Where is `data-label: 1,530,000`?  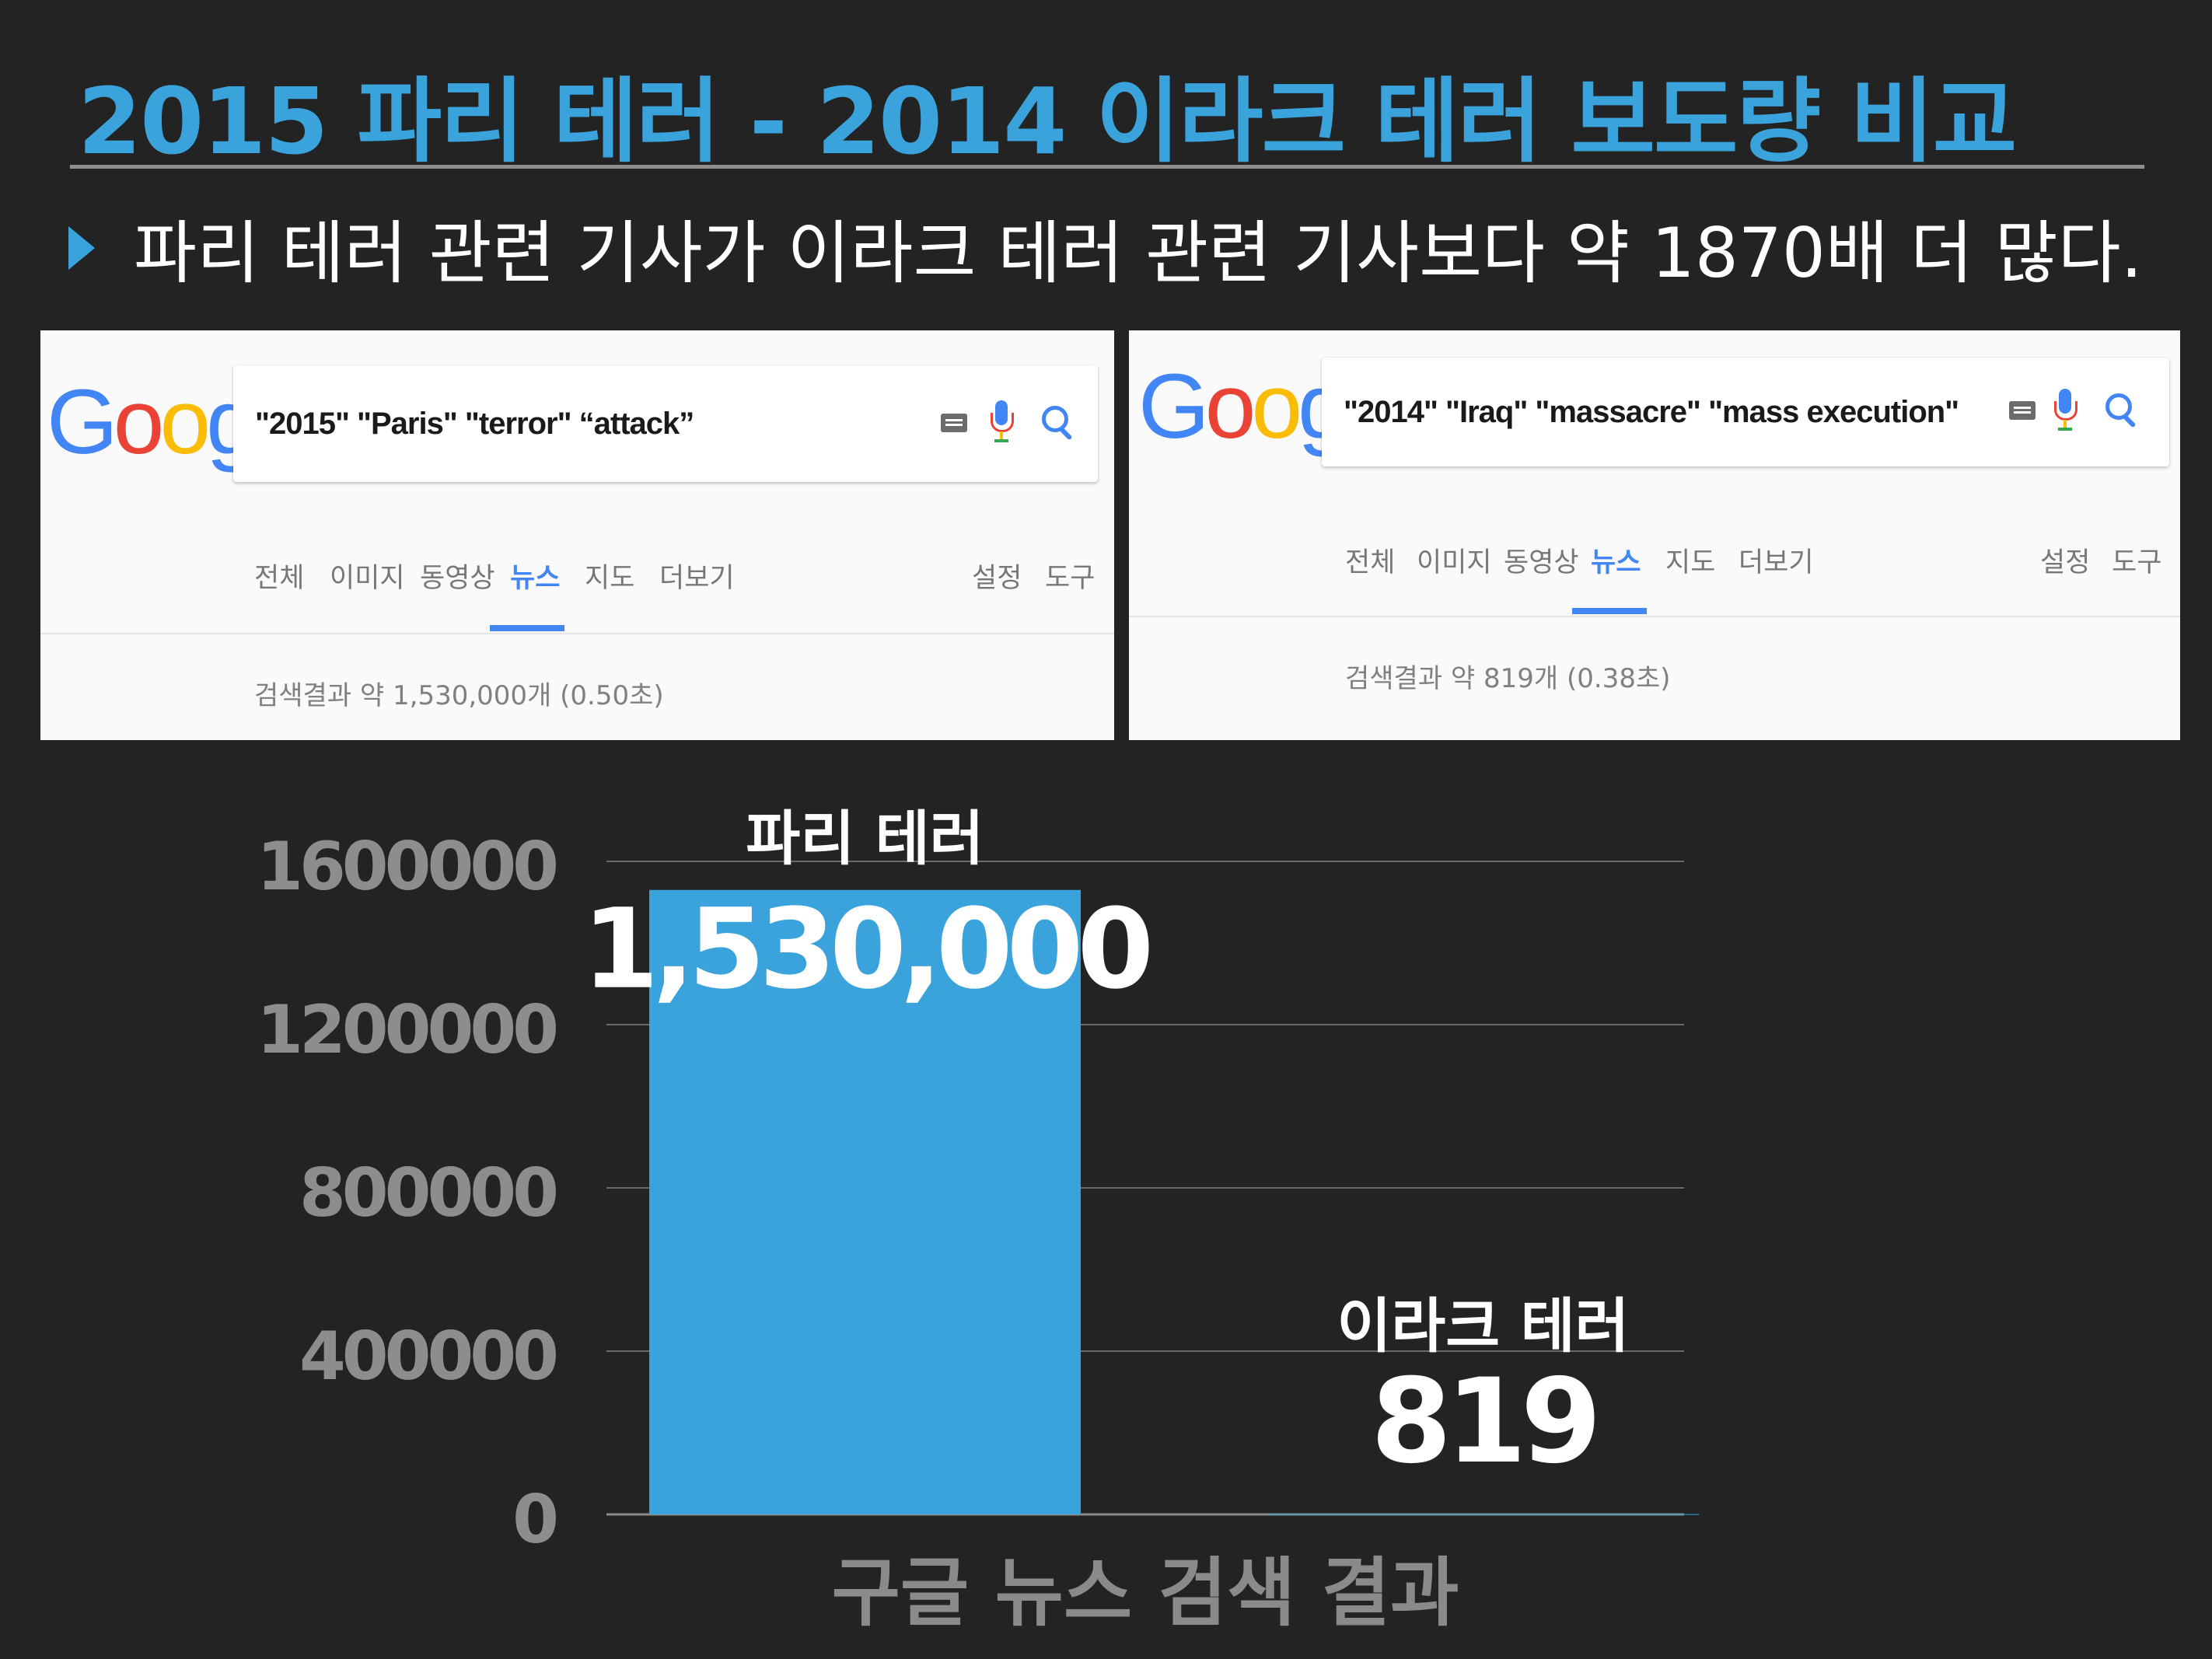
data-label: 1,530,000 is located at coordinates (866, 949).